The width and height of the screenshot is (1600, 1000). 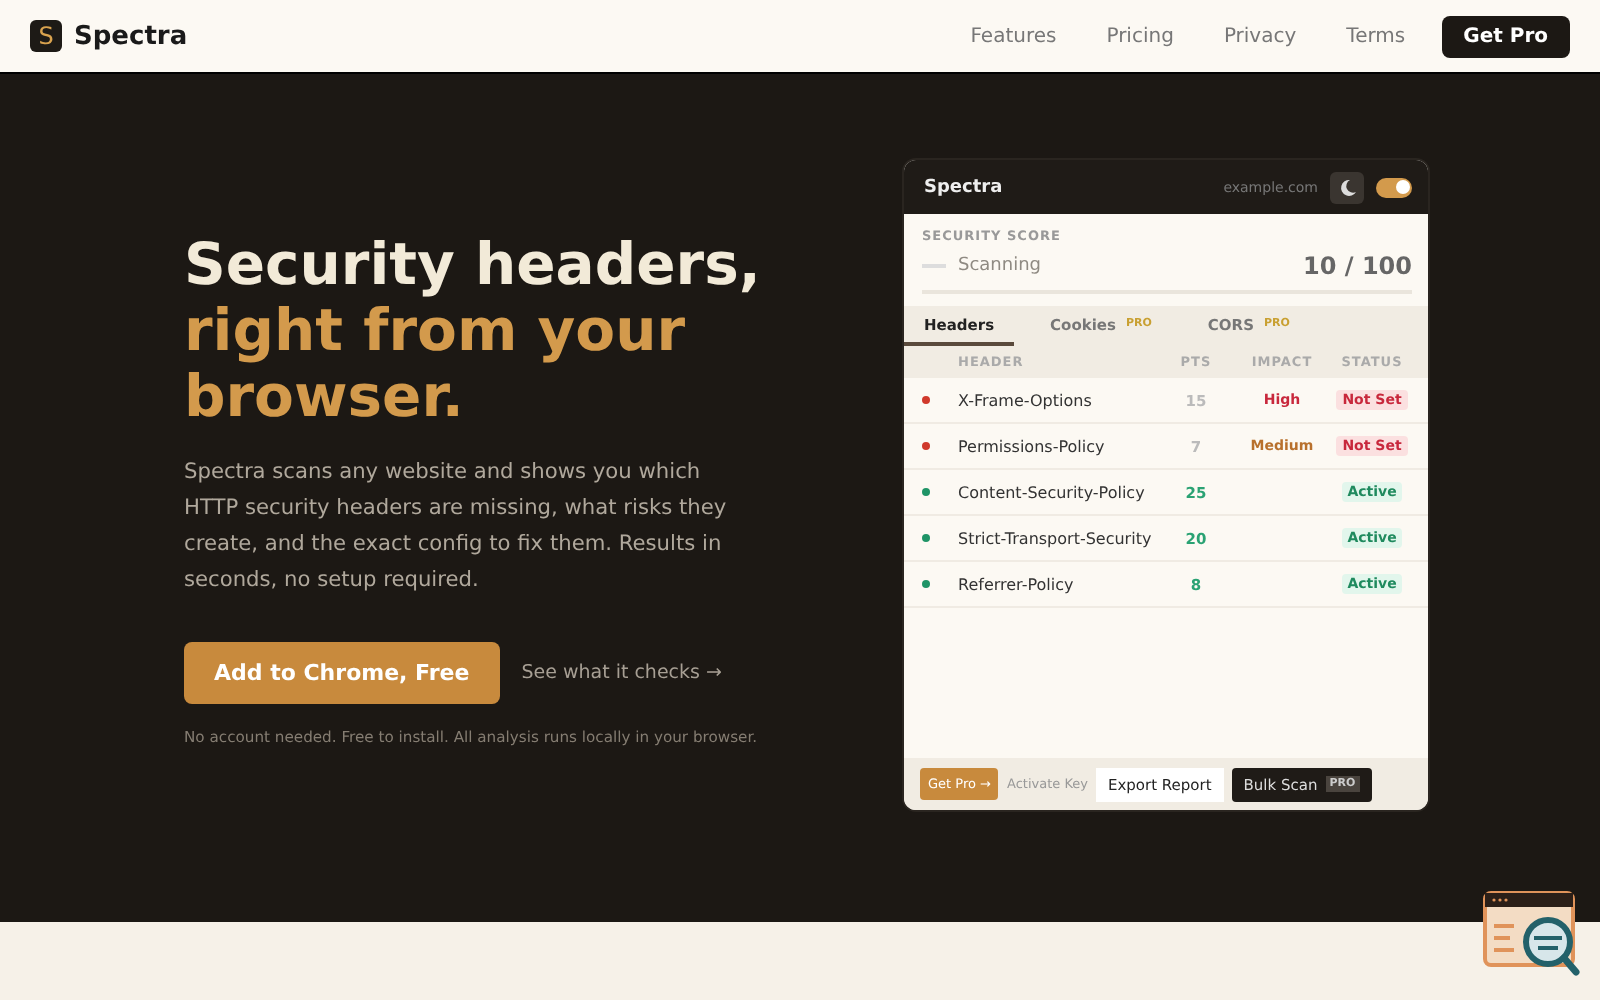 I want to click on description: Spectra scans any website and shows you which HTTP security headers are missing, what risks they create, and the exact config to fix them. Results in seconds, no setup required., so click(x=456, y=527).